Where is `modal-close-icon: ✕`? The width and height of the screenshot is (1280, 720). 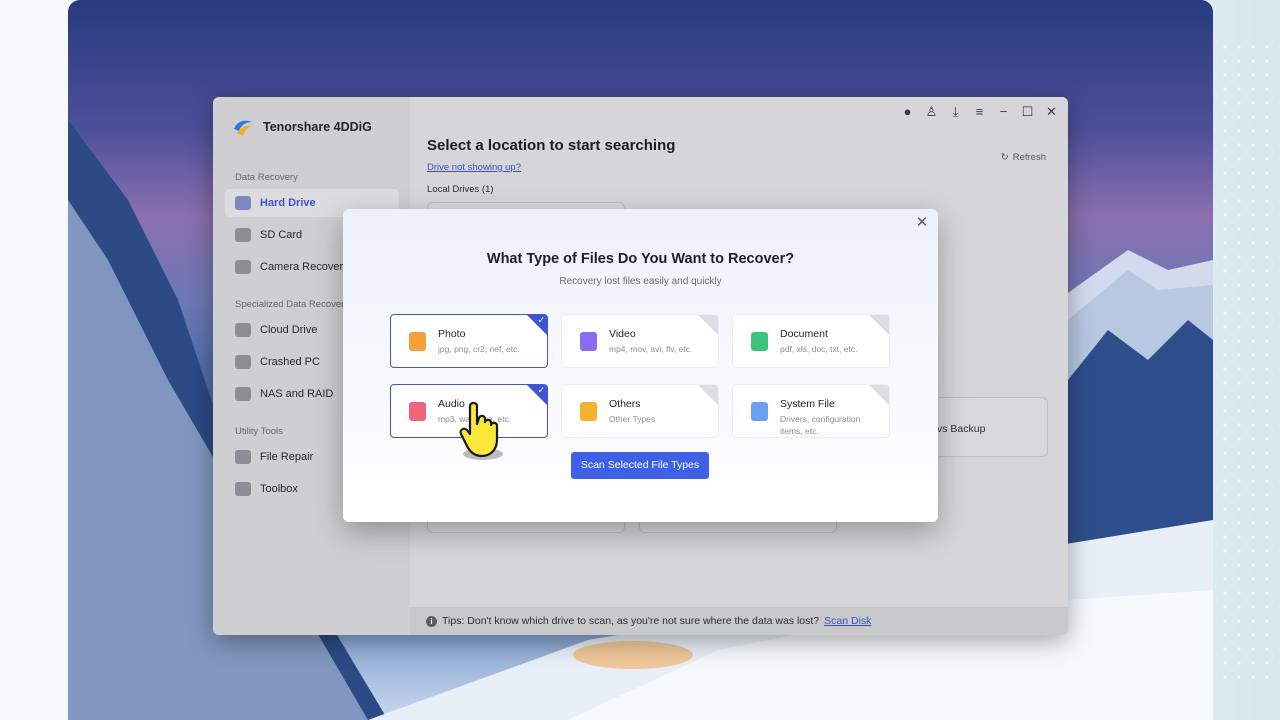 modal-close-icon: ✕ is located at coordinates (922, 222).